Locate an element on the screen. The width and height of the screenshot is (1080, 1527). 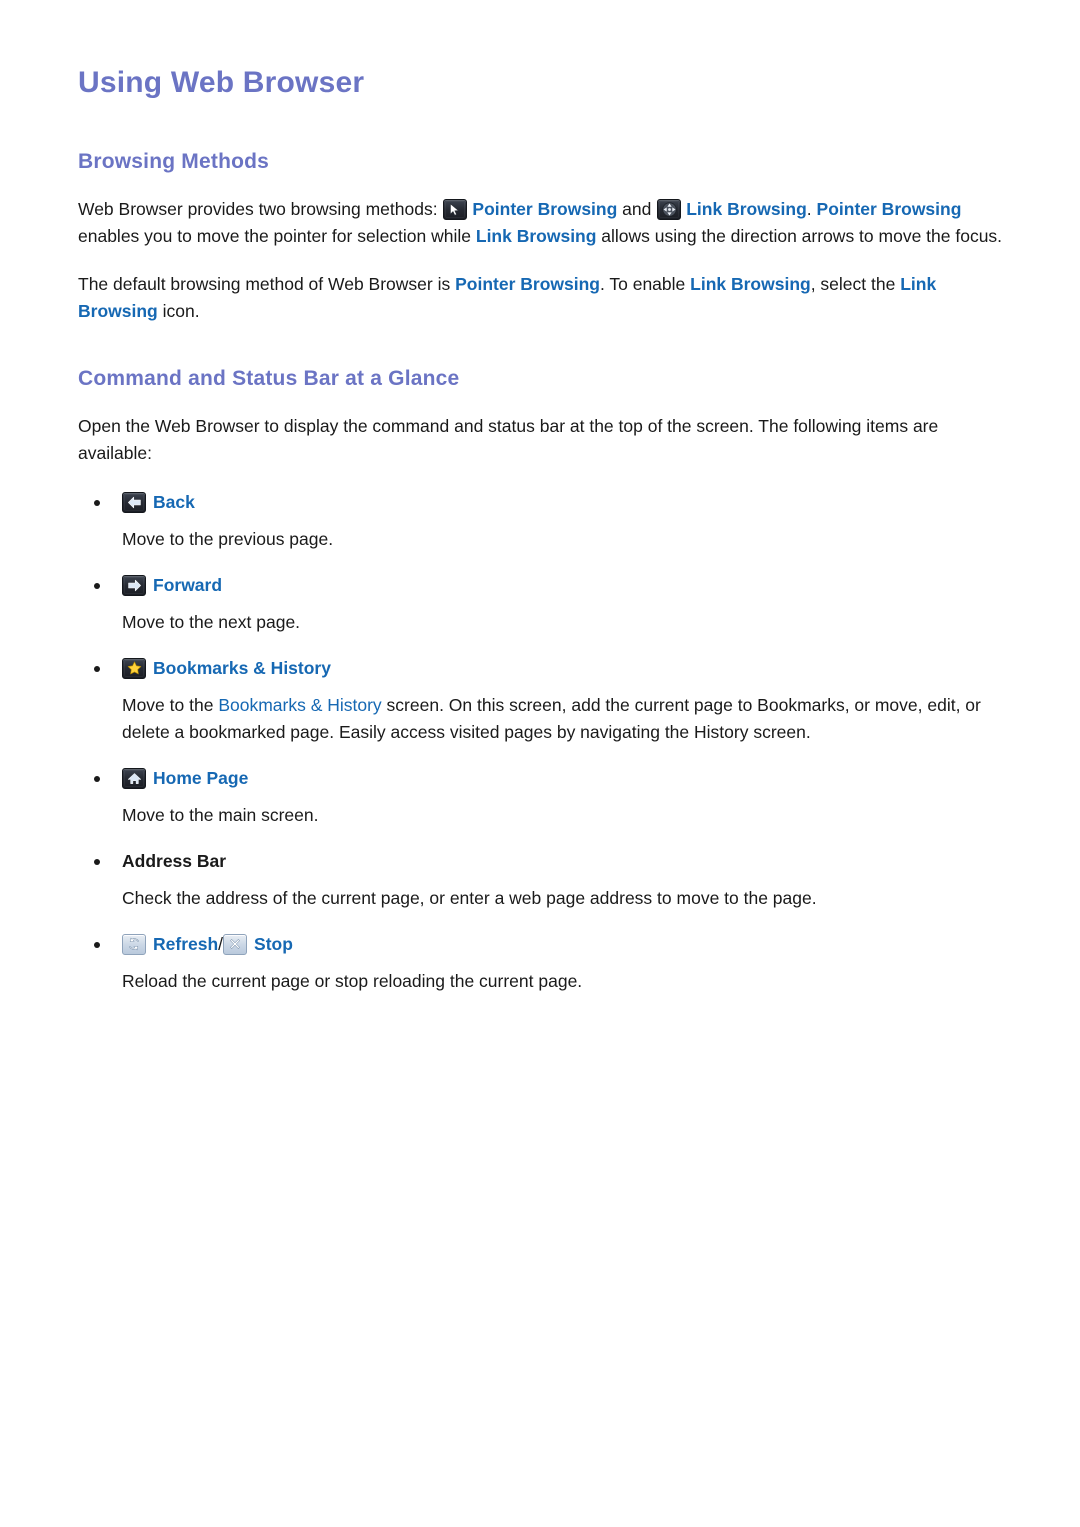
text-run: Move to the next page. is located at coordinates (211, 622).